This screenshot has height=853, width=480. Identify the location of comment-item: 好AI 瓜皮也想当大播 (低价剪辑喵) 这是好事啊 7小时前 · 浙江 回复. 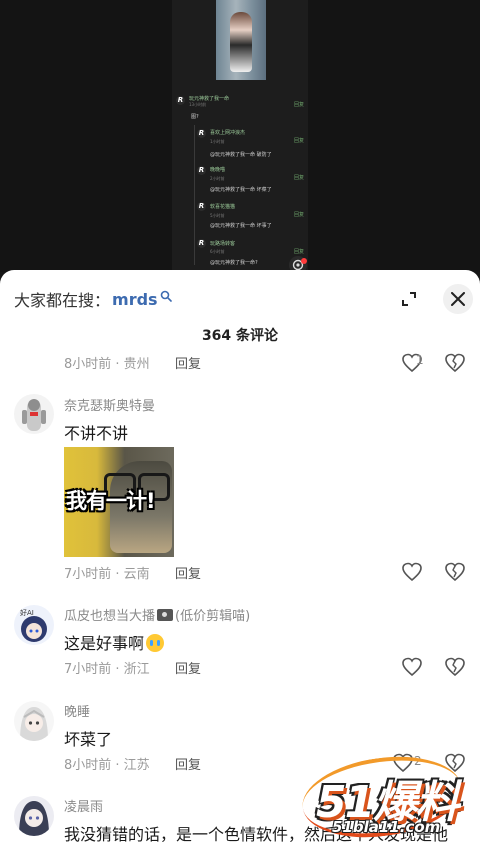
(240, 643).